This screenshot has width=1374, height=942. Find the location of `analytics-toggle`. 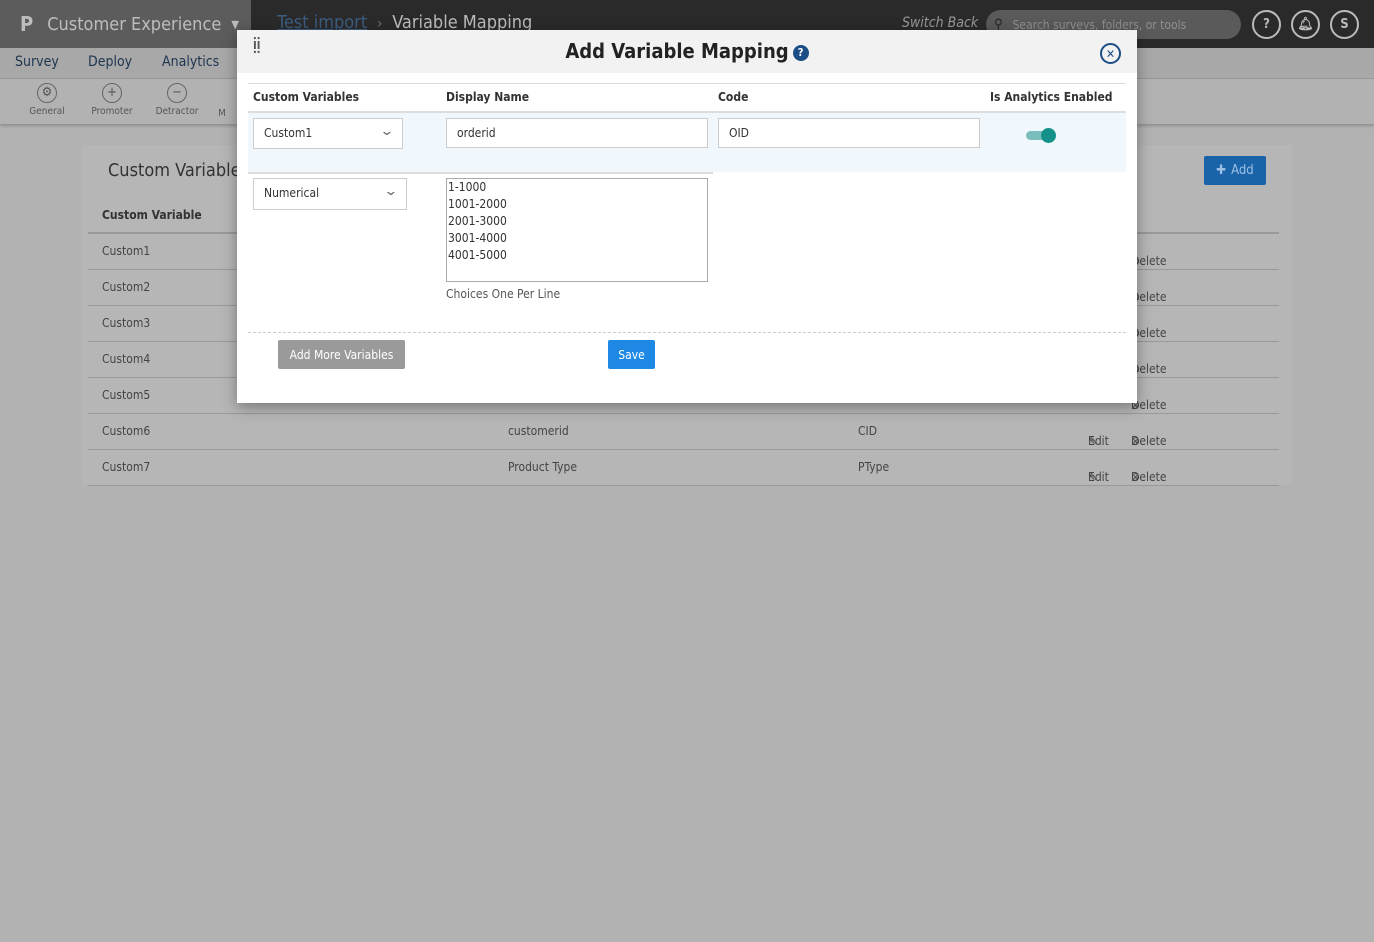

analytics-toggle is located at coordinates (1041, 135).